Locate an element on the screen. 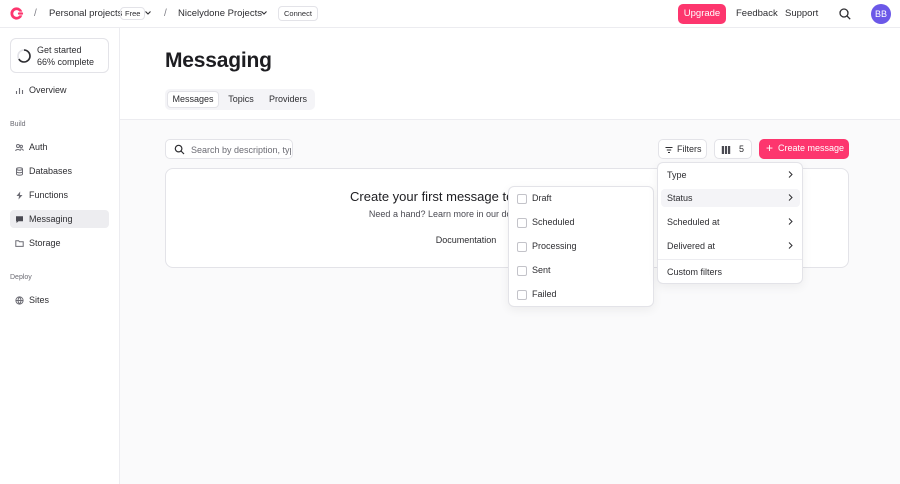  support-link: Support is located at coordinates (801, 13).